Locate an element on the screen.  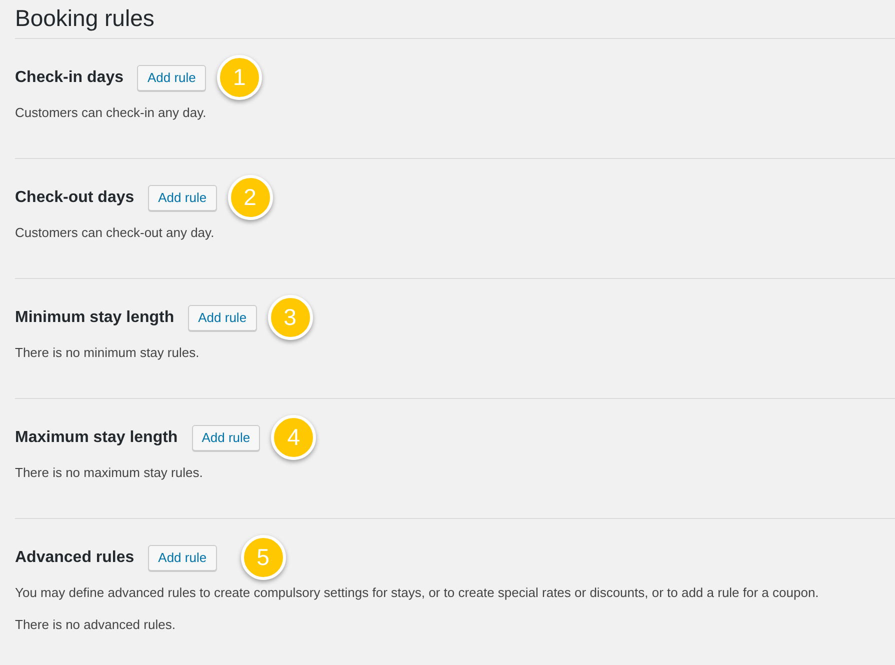
step-number-badge: 2 is located at coordinates (250, 197).